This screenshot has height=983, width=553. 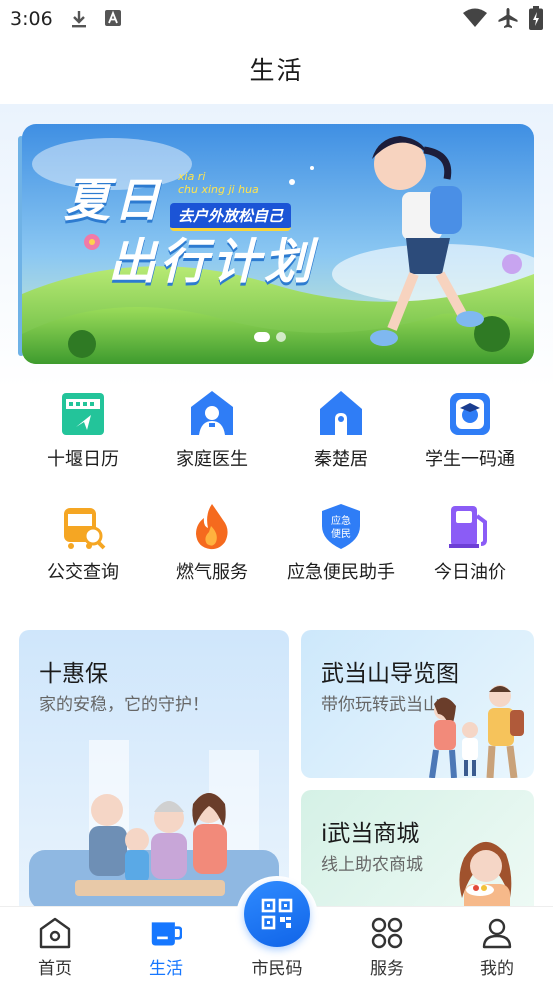 What do you see at coordinates (387, 933) in the screenshot?
I see `services-icon` at bounding box center [387, 933].